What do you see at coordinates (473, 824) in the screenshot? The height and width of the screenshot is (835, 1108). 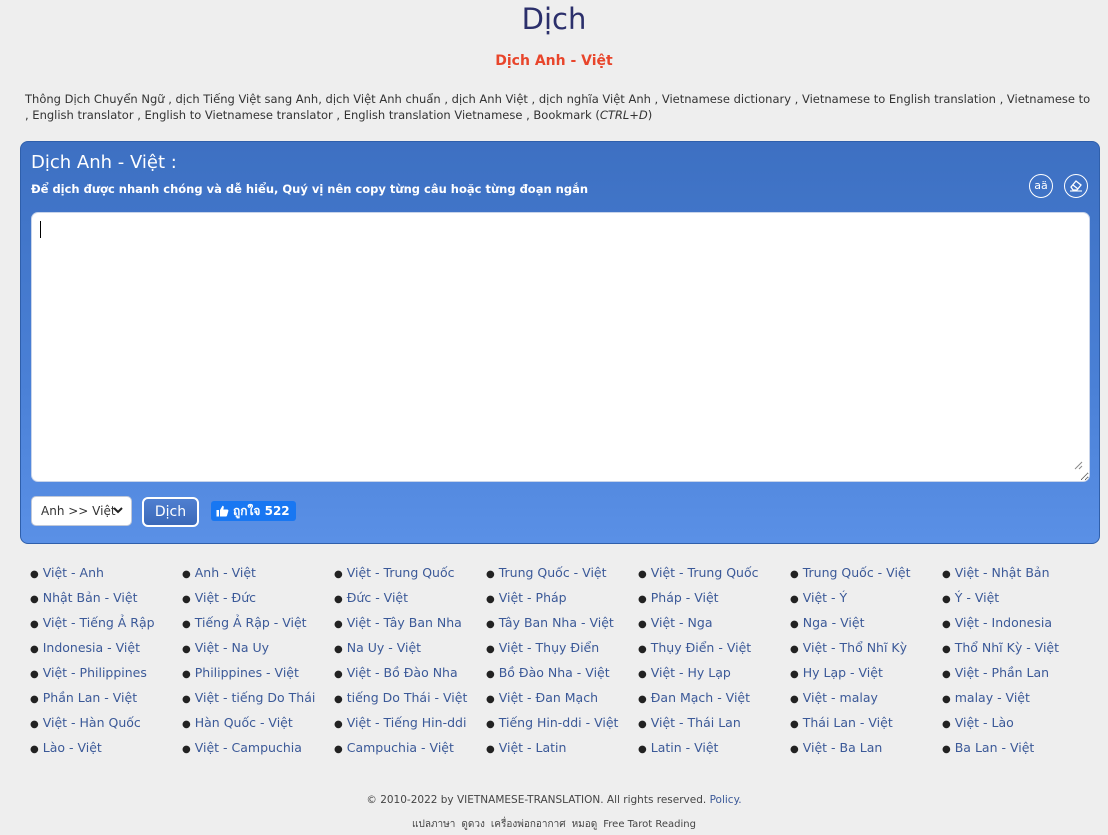 I see `footer-link: ดูดวง` at bounding box center [473, 824].